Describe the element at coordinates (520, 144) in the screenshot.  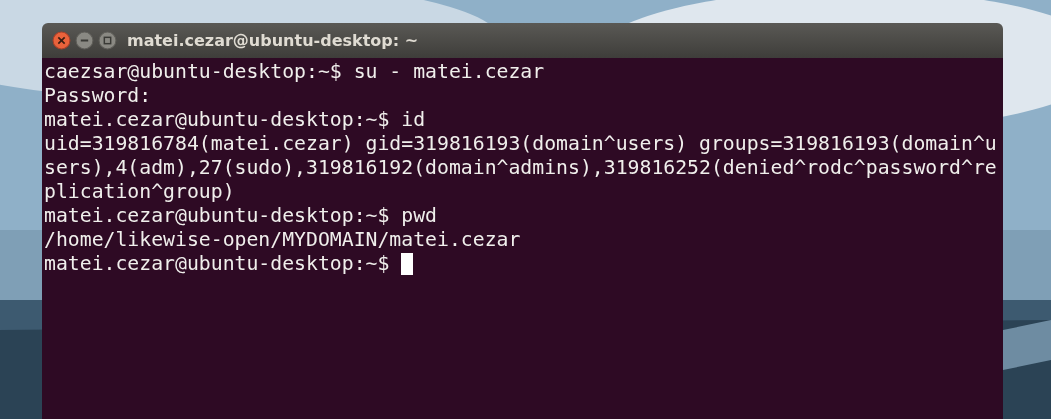
I see `terminal-line: uid=319816784(matei.cezar) gid=319816193(domain^users) groups=319816193(domain^u` at that location.